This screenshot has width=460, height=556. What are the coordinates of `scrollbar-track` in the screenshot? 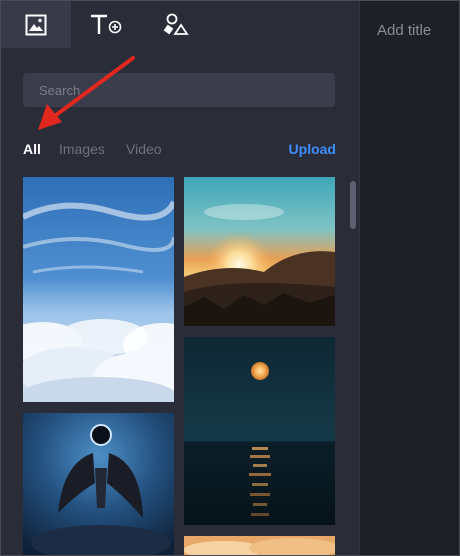 It's located at (352, 367).